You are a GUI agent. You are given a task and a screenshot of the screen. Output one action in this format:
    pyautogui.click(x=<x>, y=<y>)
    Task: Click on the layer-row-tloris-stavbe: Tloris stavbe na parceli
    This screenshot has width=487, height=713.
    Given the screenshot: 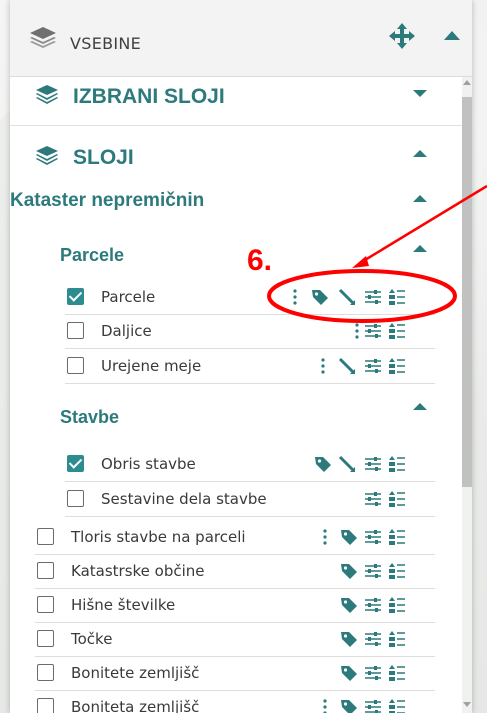 What is the action you would take?
    pyautogui.click(x=235, y=537)
    